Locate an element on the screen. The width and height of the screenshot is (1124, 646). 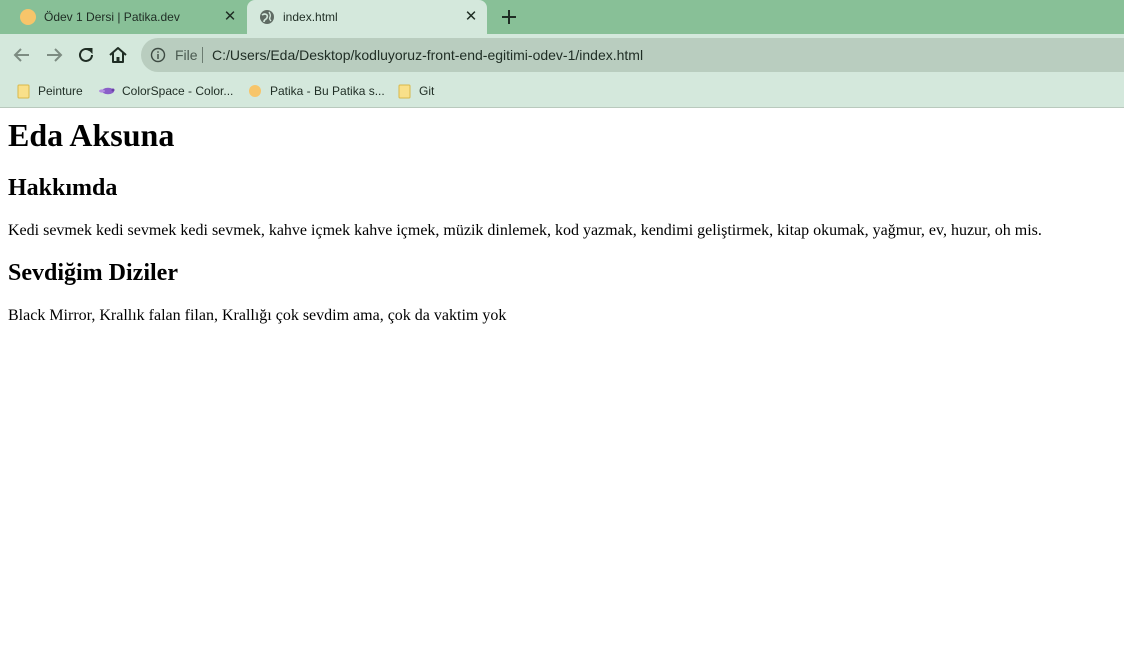
reload-button is located at coordinates (86, 55).